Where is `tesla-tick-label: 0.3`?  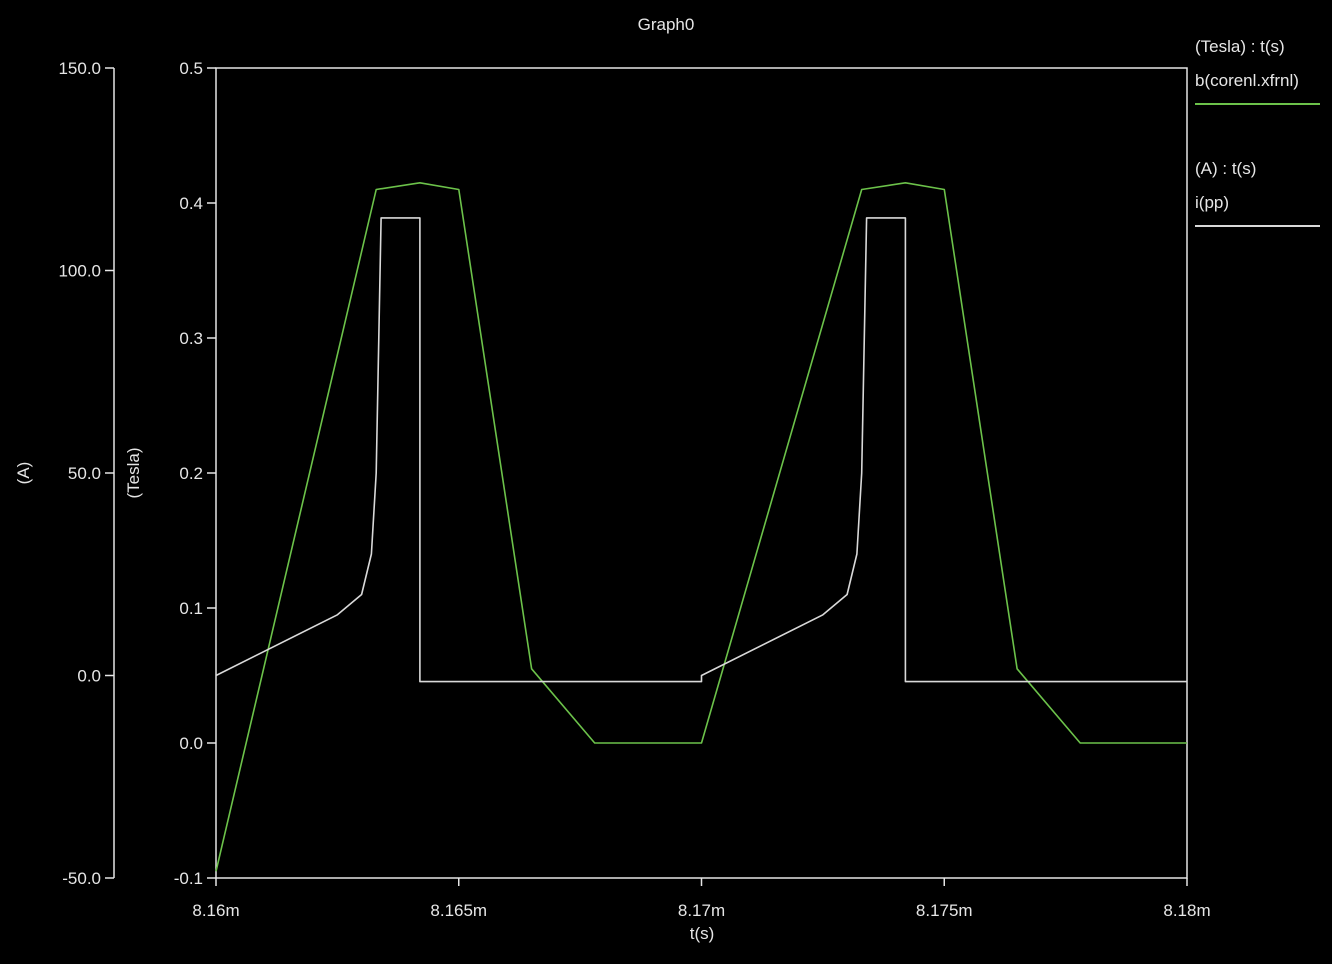
tesla-tick-label: 0.3 is located at coordinates (191, 338).